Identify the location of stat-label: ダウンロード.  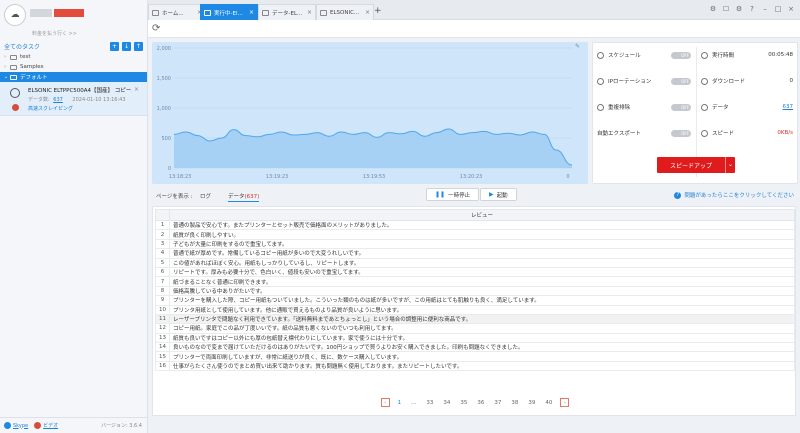
(729, 82).